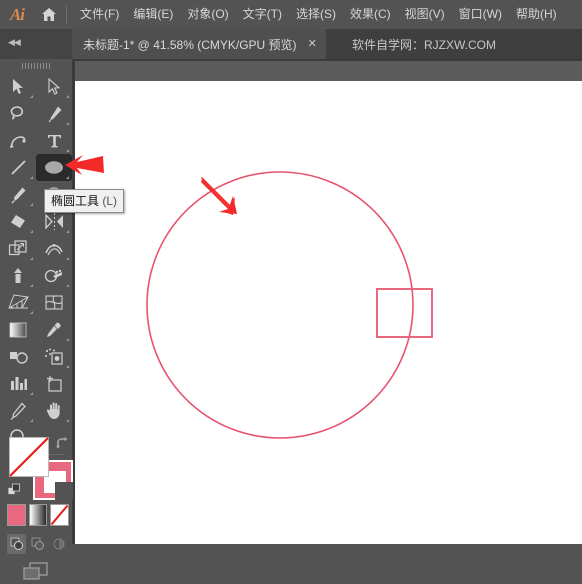  What do you see at coordinates (49, 14) in the screenshot?
I see `home-icon` at bounding box center [49, 14].